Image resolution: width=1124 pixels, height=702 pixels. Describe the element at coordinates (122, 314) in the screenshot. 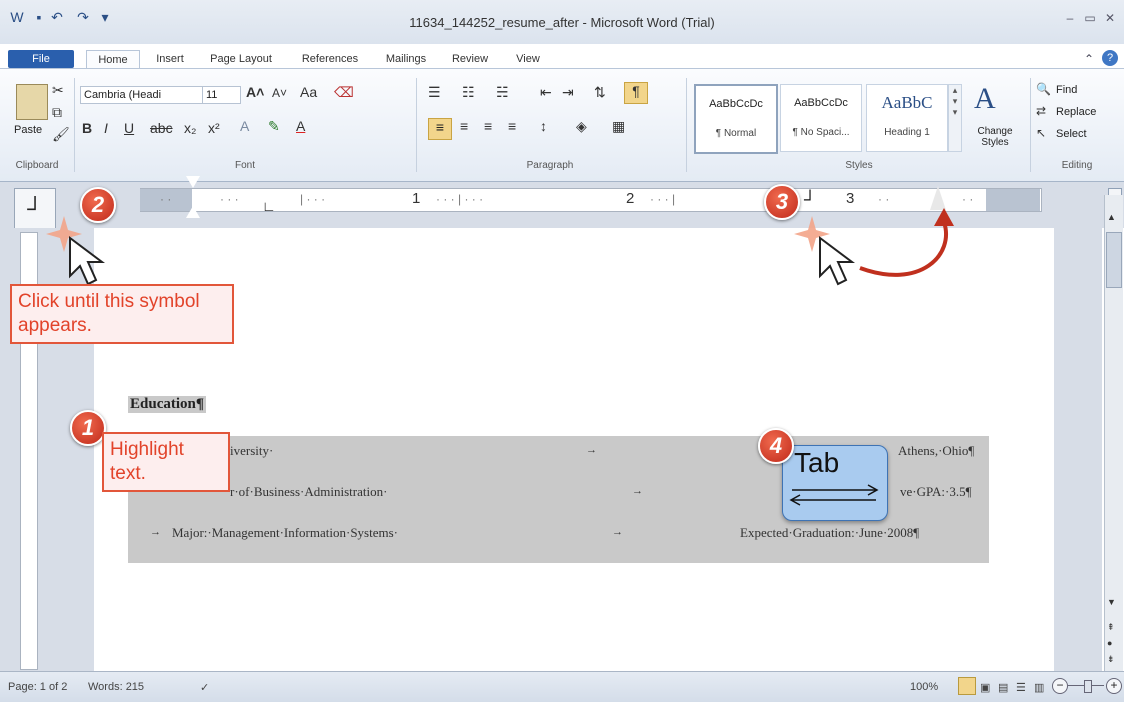

I see `step-2-callout: Click until this symbol appears.` at that location.